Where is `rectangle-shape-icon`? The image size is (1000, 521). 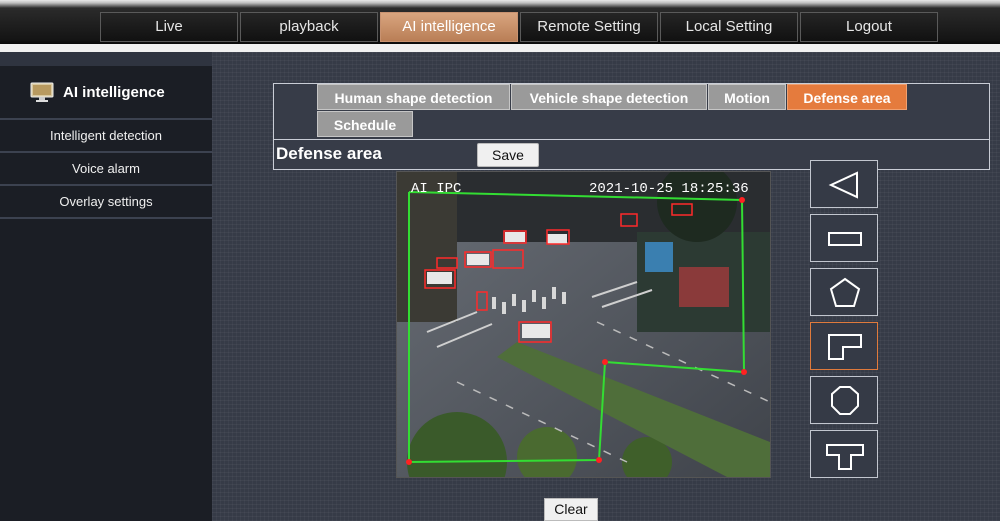 rectangle-shape-icon is located at coordinates (845, 239).